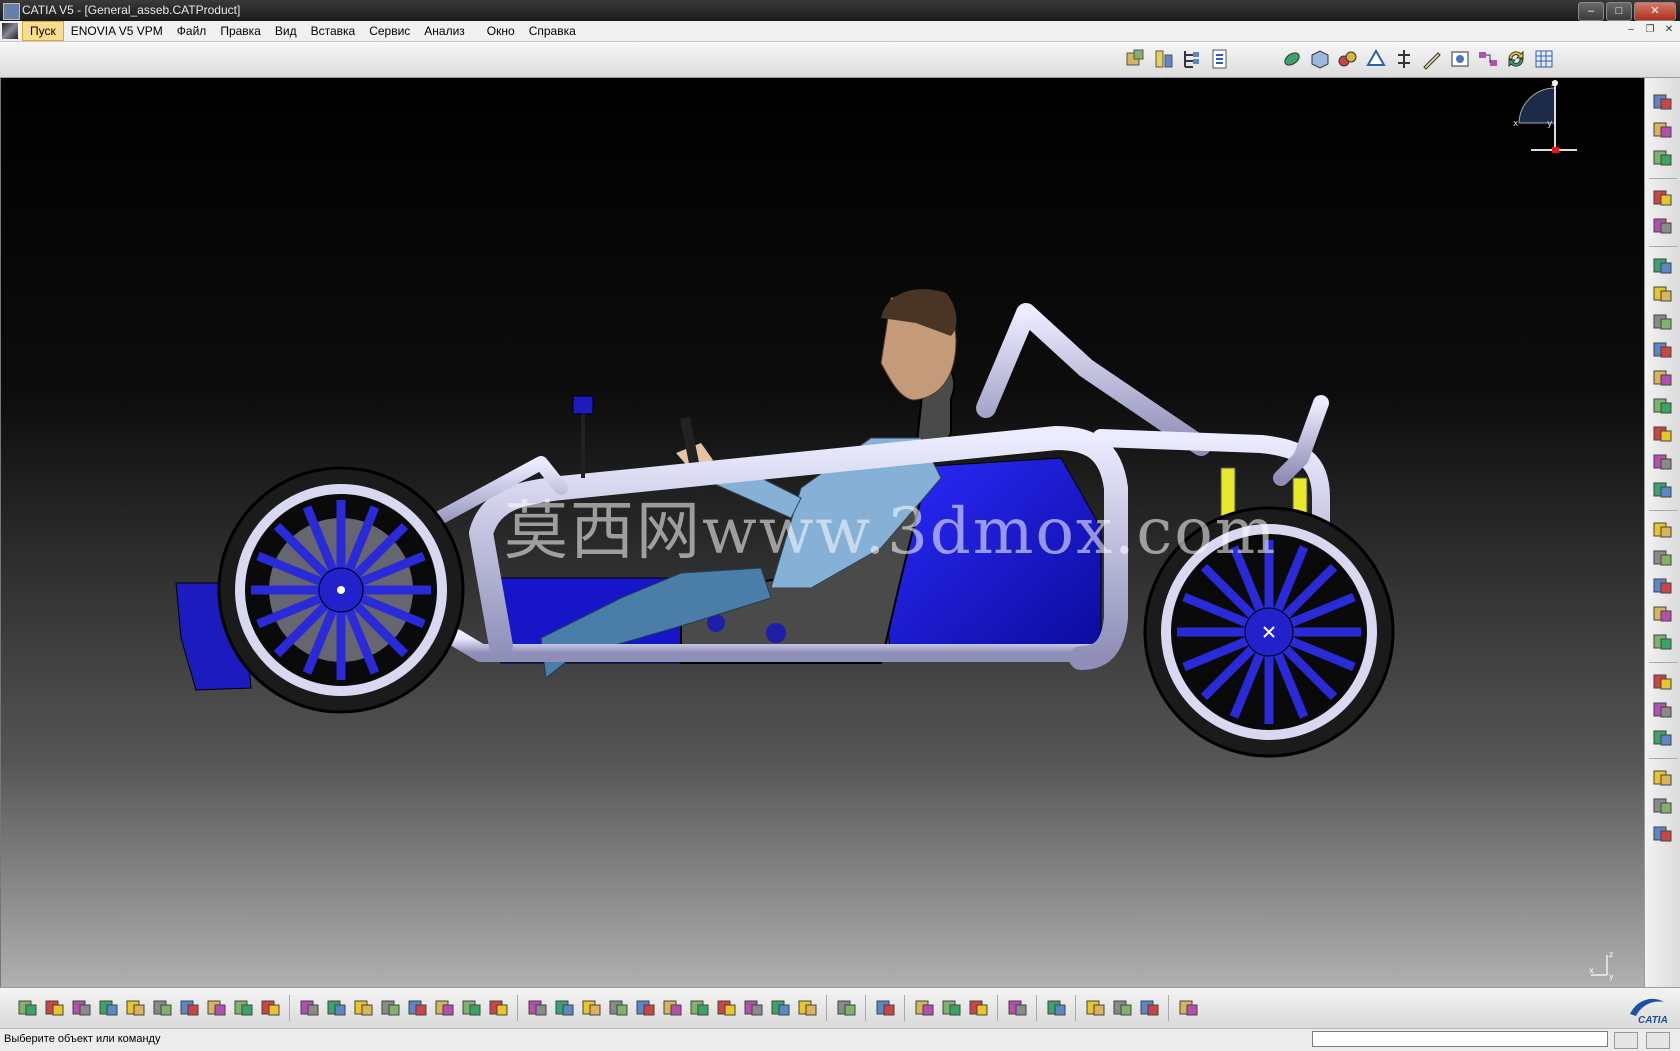  Describe the element at coordinates (1663, 406) in the screenshot. I see `move-icon` at that location.